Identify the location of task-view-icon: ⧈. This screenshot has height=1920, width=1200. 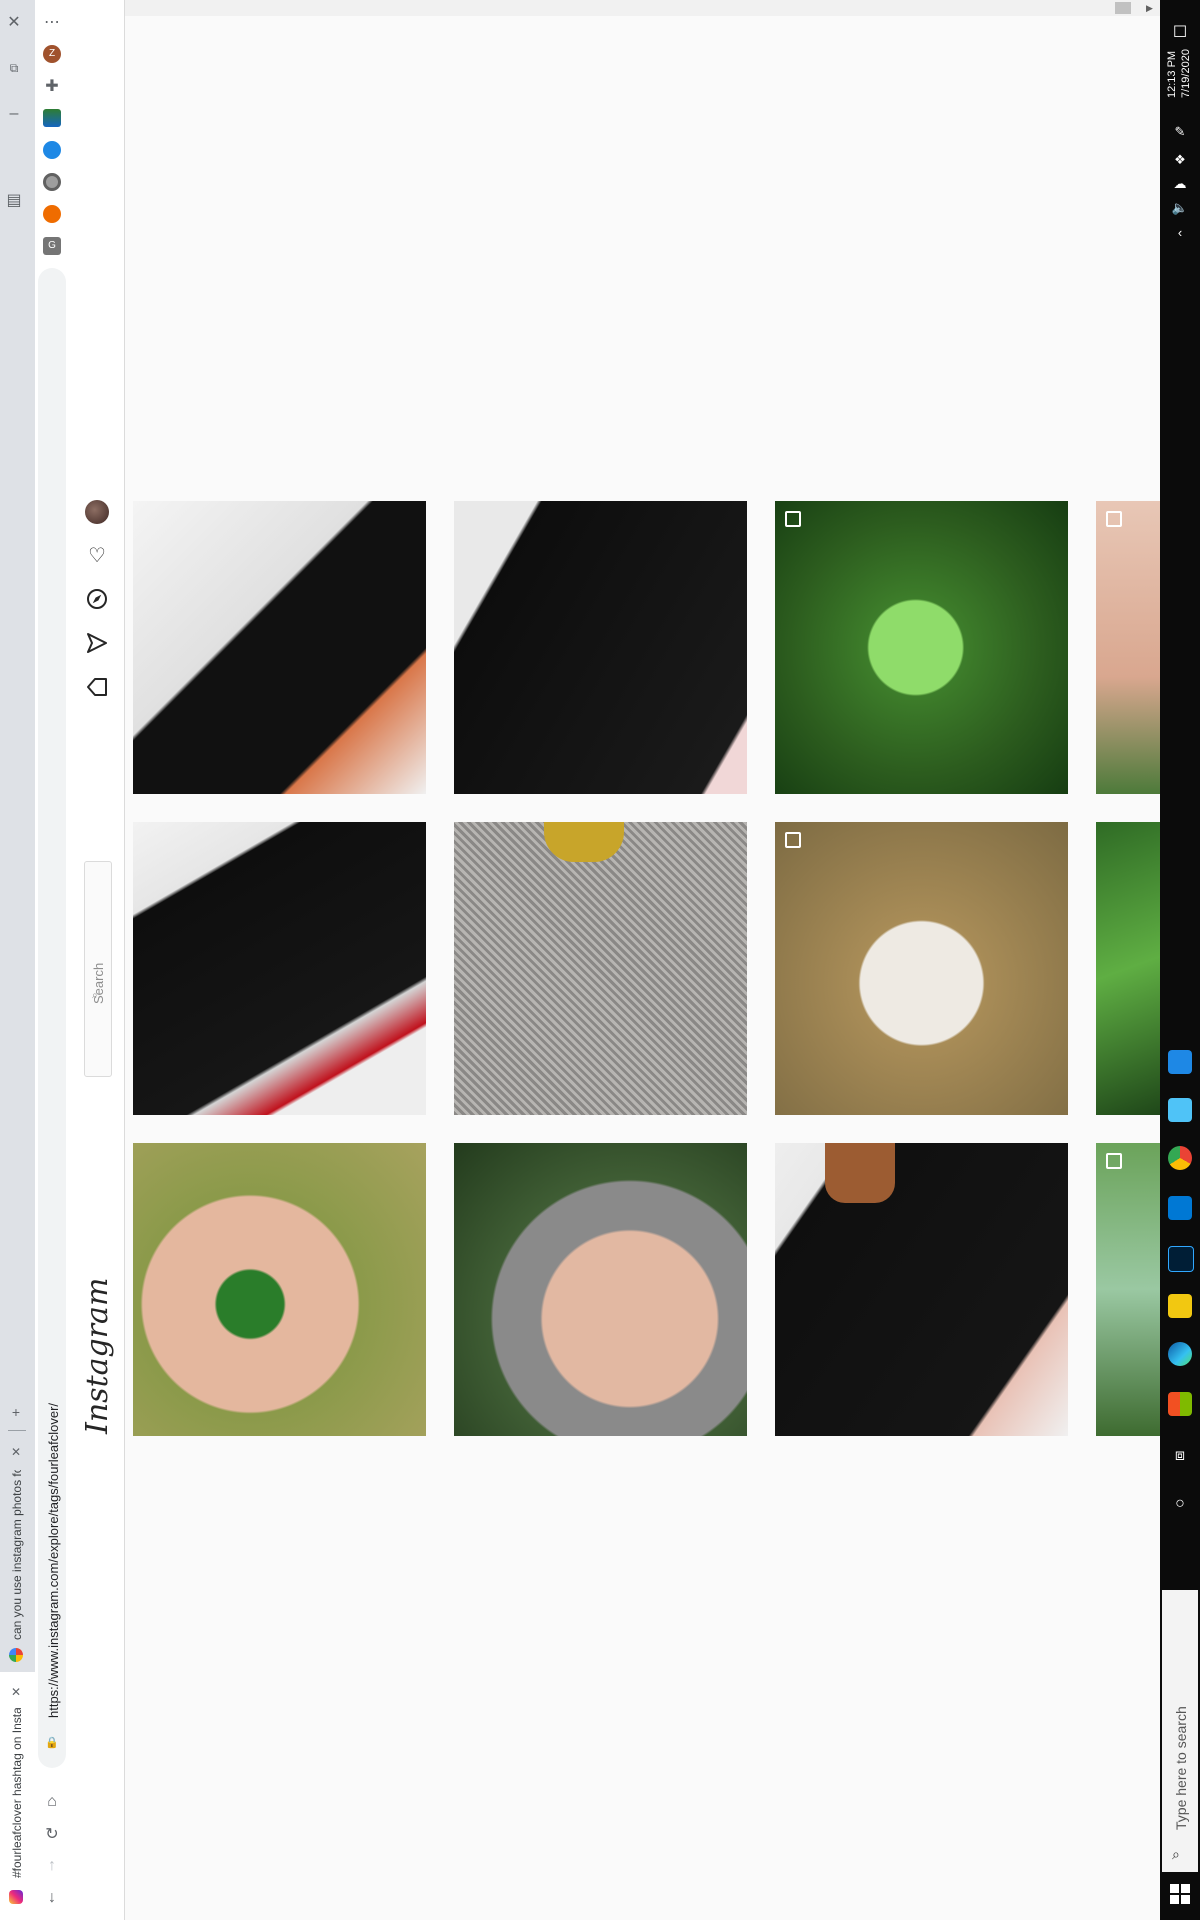
(1180, 1456).